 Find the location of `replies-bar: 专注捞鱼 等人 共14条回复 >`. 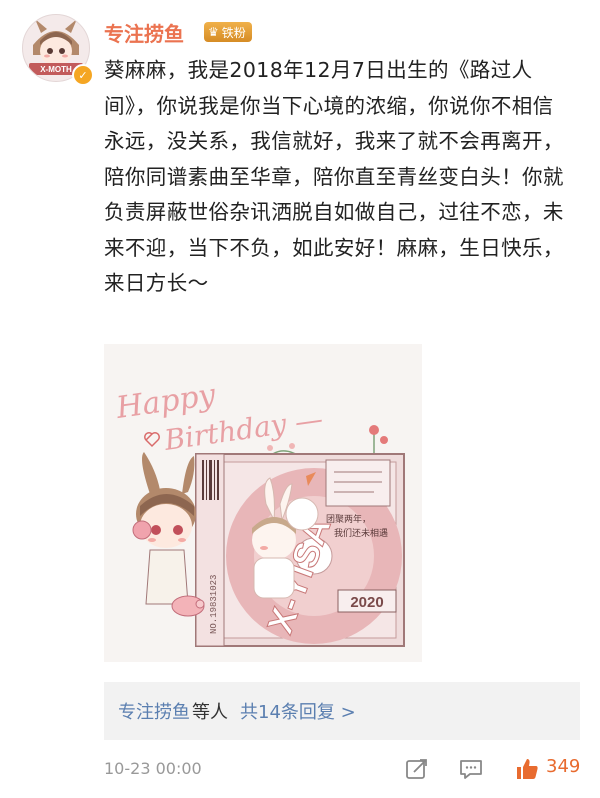

replies-bar: 专注捞鱼 等人 共14条回复 > is located at coordinates (342, 711).